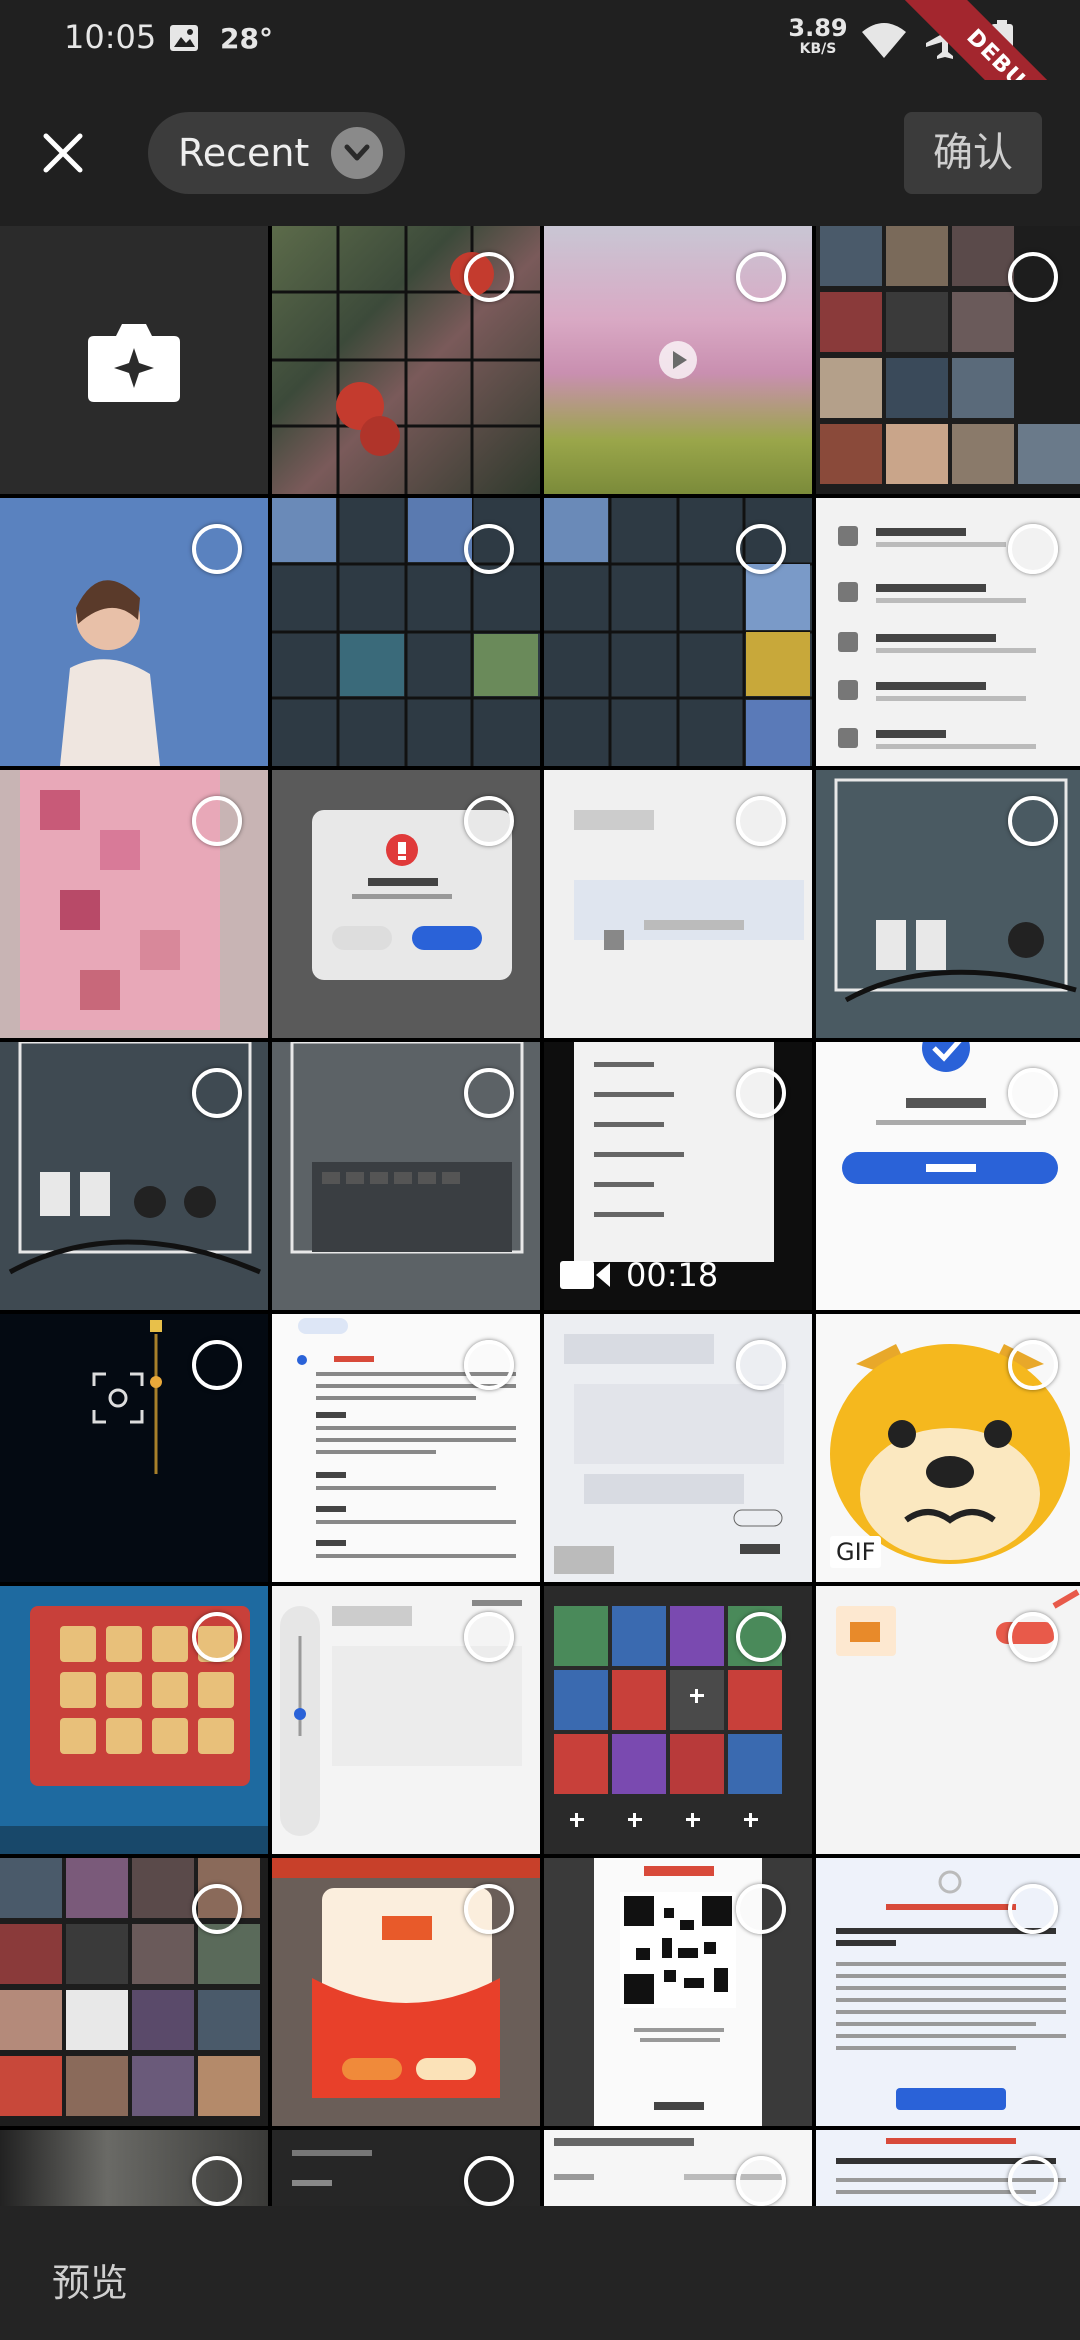 The image size is (1080, 2340). I want to click on preview-button: 预览, so click(90, 2279).